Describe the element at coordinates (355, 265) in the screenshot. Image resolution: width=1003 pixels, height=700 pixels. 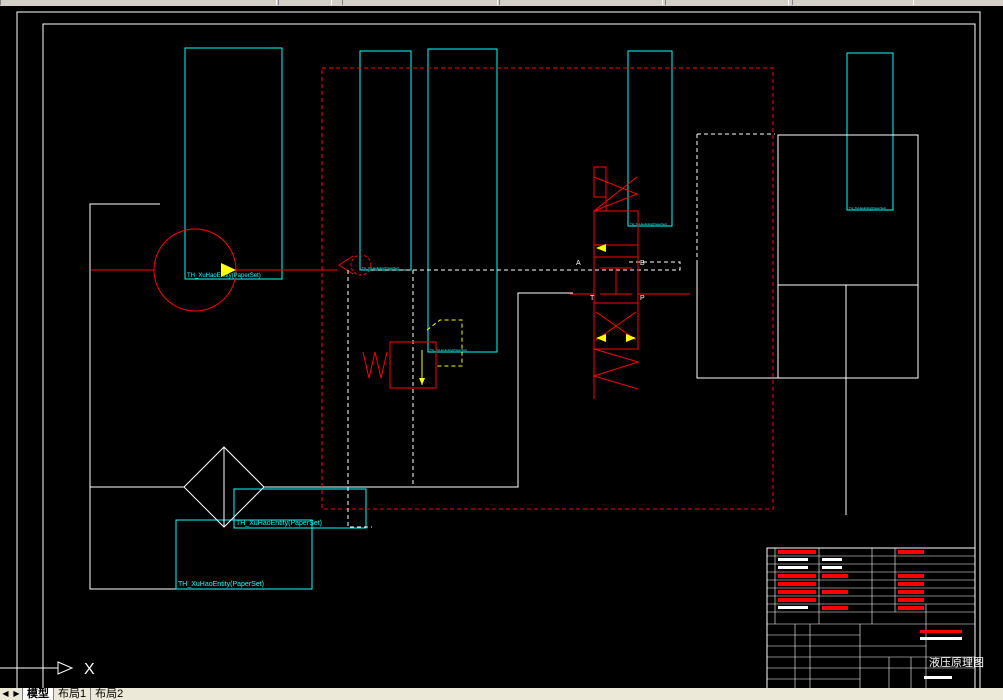
I see `check-valve` at that location.